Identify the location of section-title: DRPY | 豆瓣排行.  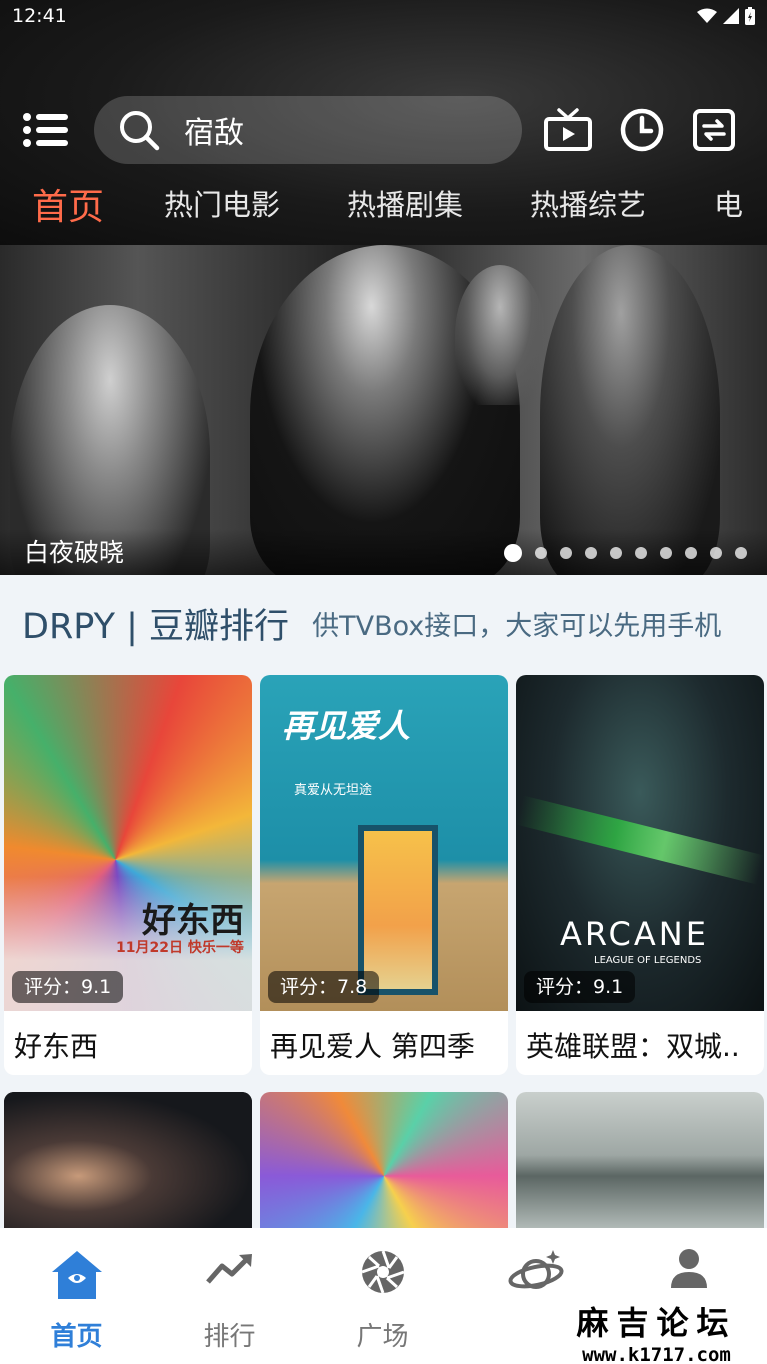
(156, 627).